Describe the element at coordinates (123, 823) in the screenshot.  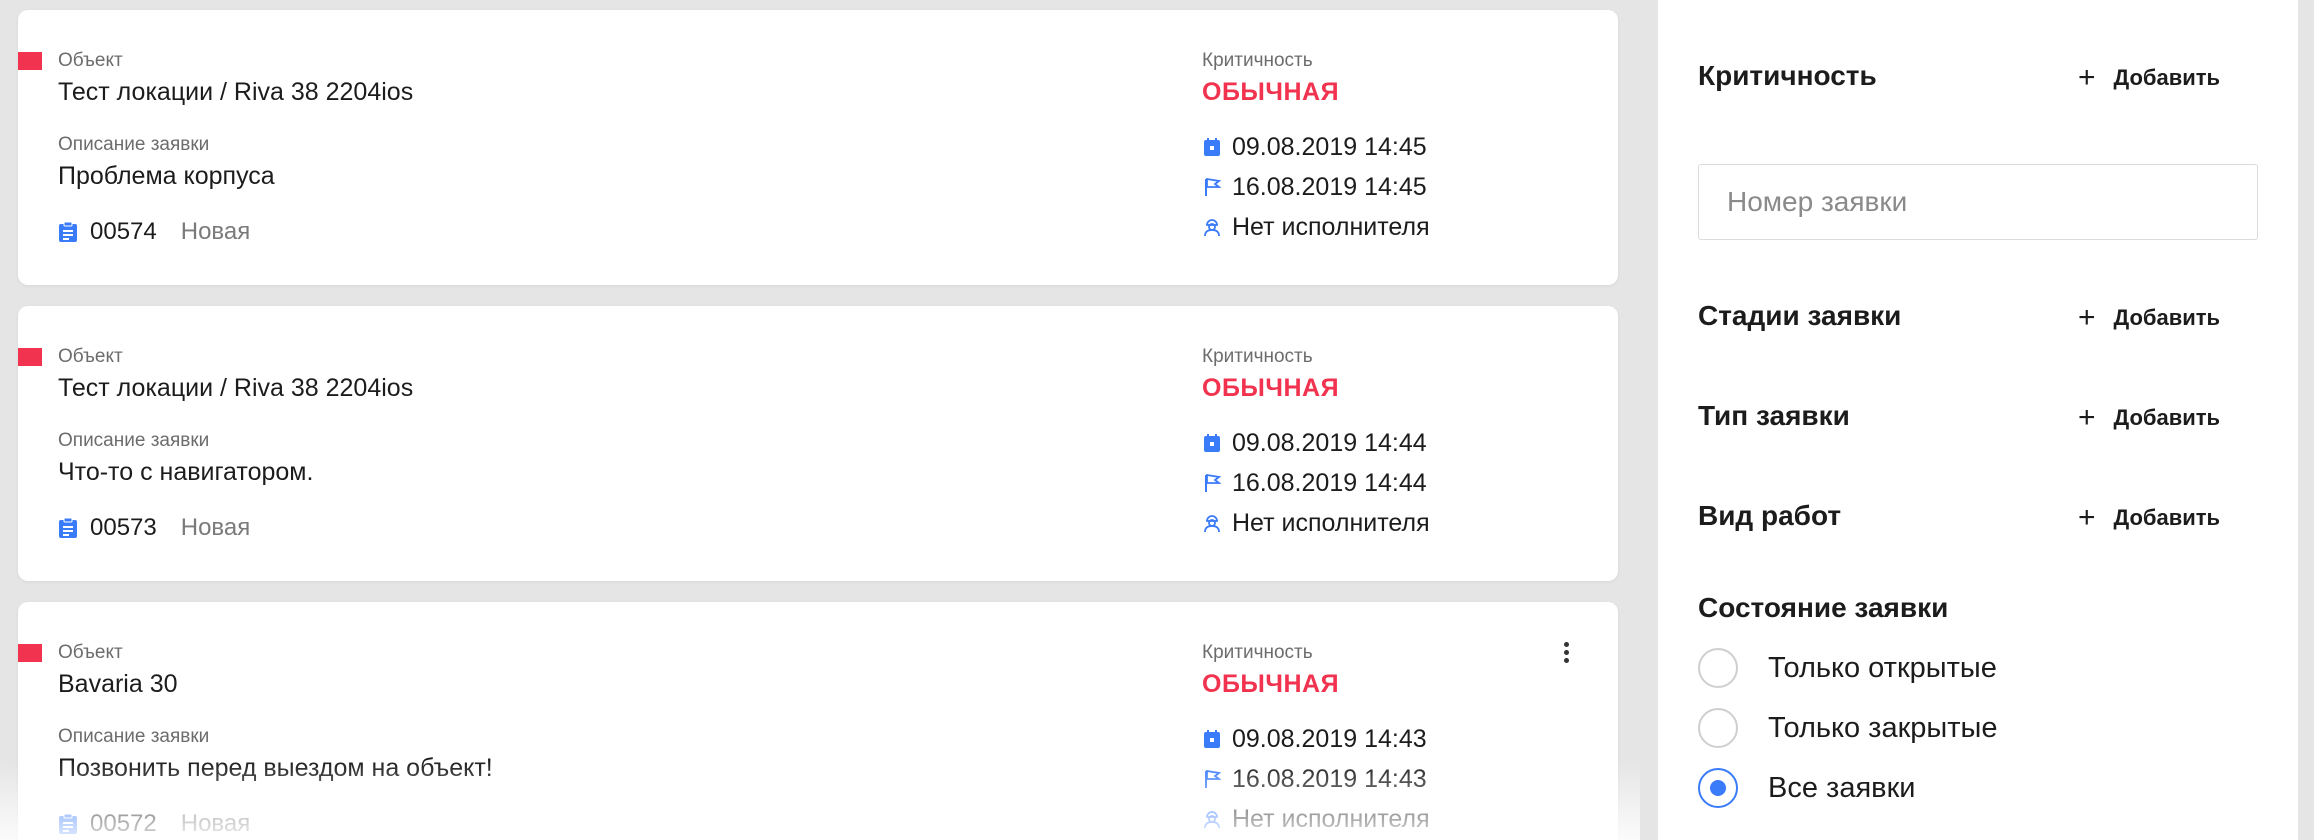
I see `ticket-number: 00572` at that location.